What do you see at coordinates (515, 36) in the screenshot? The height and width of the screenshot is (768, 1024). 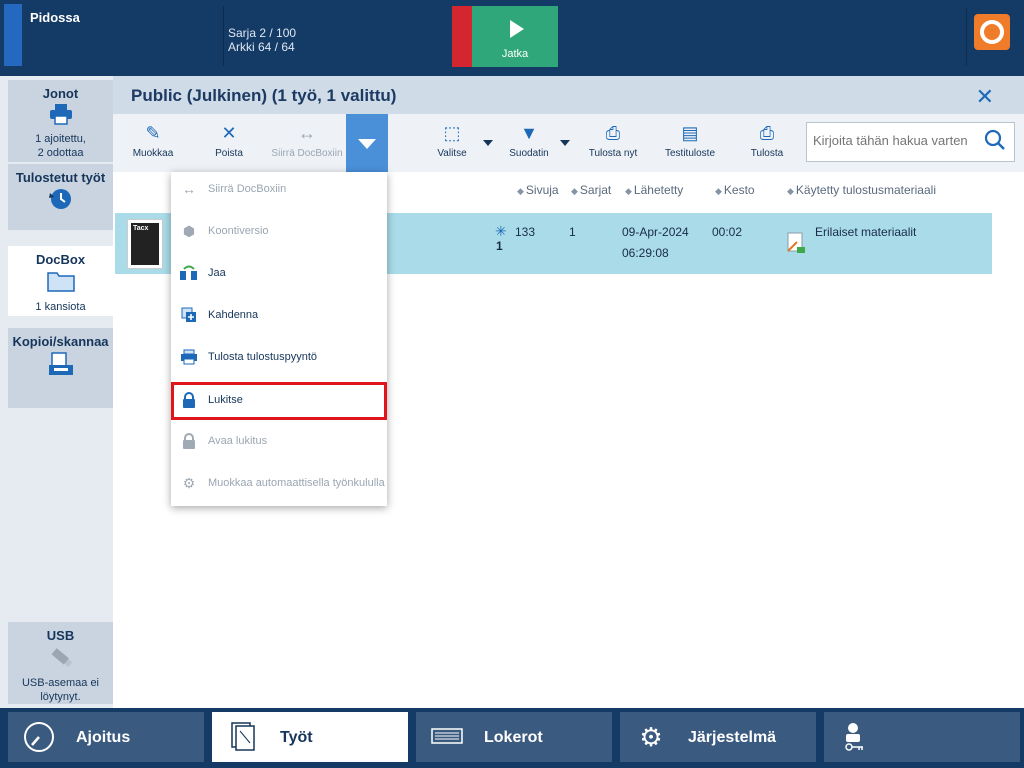 I see `continue-button: Jatka` at bounding box center [515, 36].